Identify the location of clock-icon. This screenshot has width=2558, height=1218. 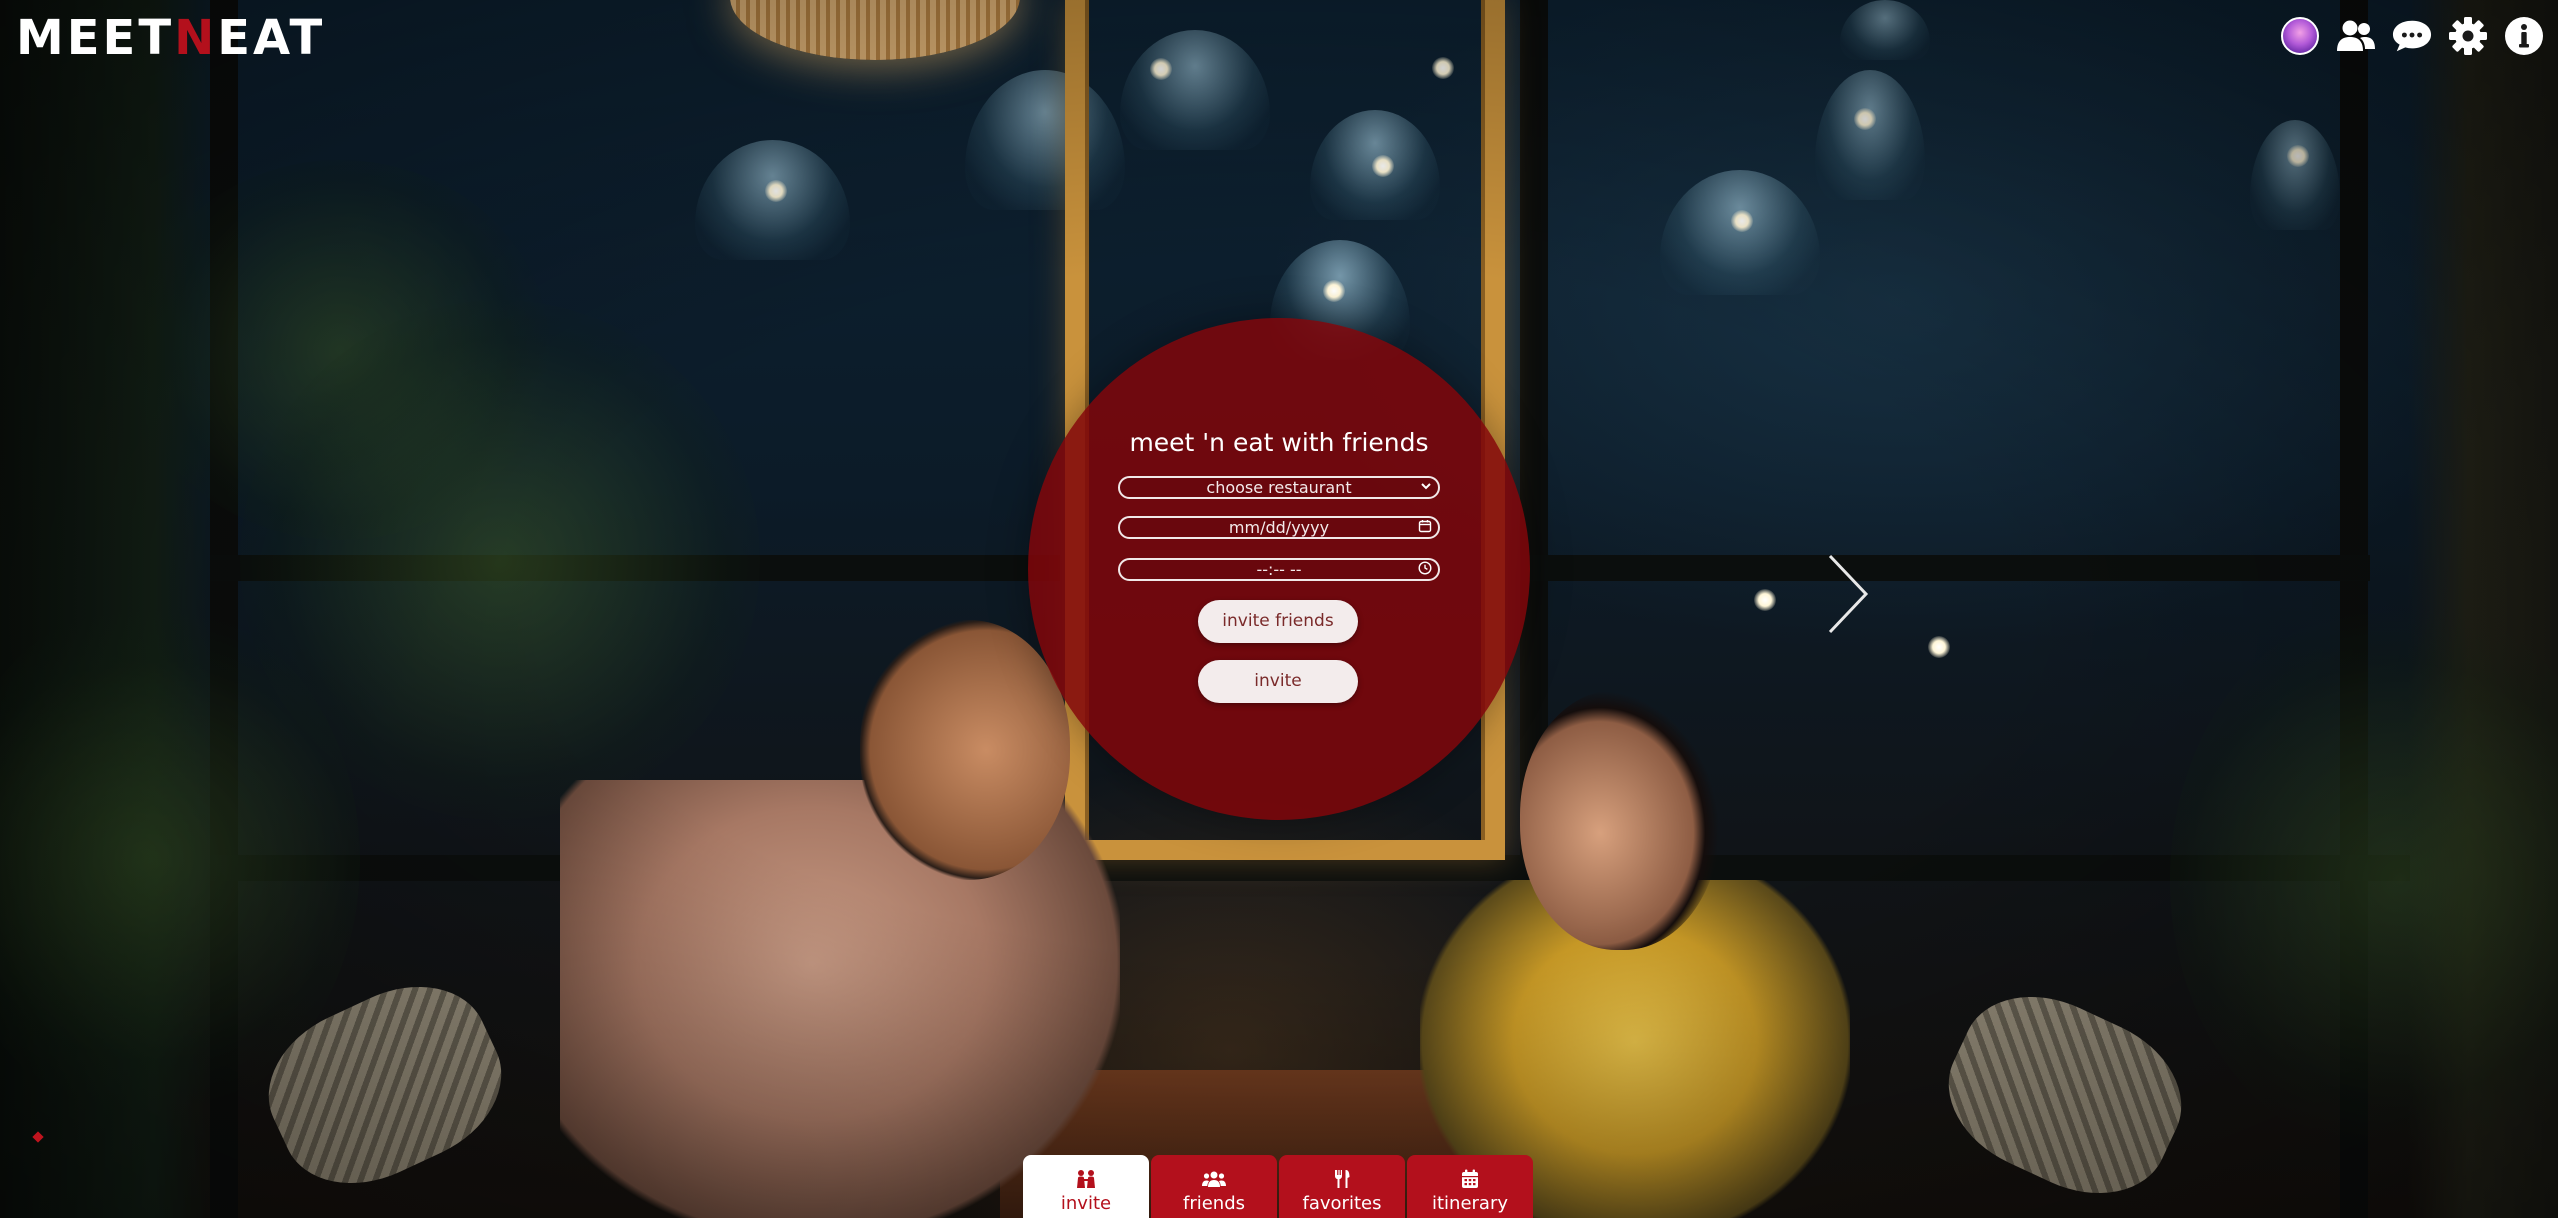
(1425, 571).